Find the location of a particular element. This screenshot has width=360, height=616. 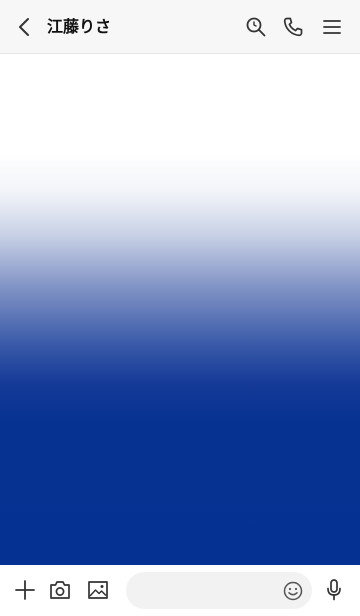

add-button is located at coordinates (25, 590).